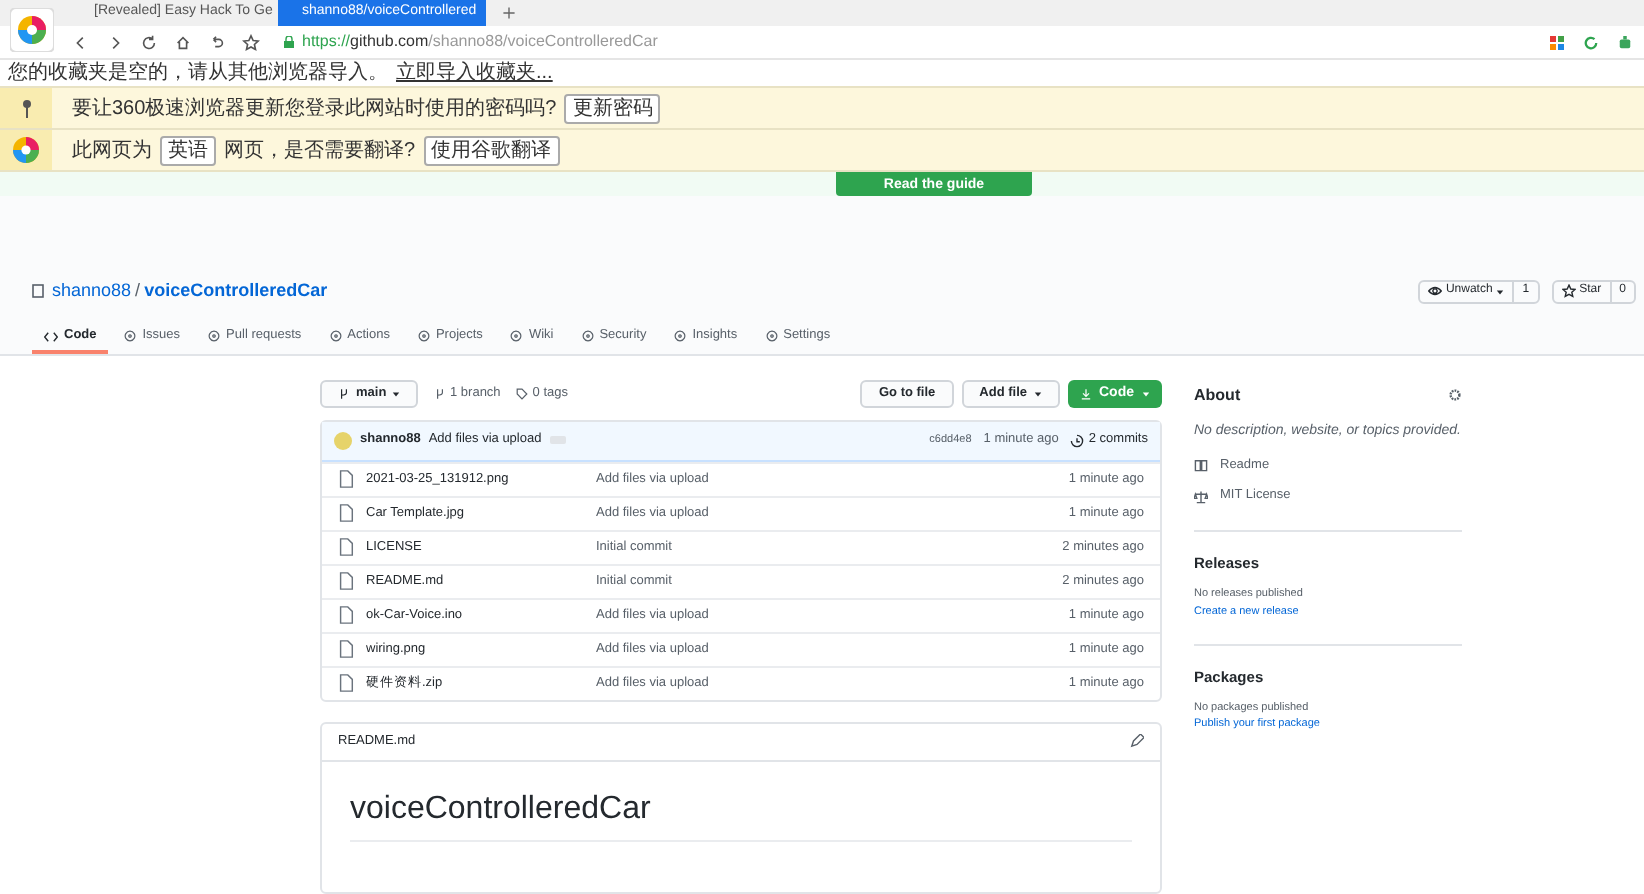 Image resolution: width=1644 pixels, height=894 pixels. I want to click on code-icon, so click(51, 336).